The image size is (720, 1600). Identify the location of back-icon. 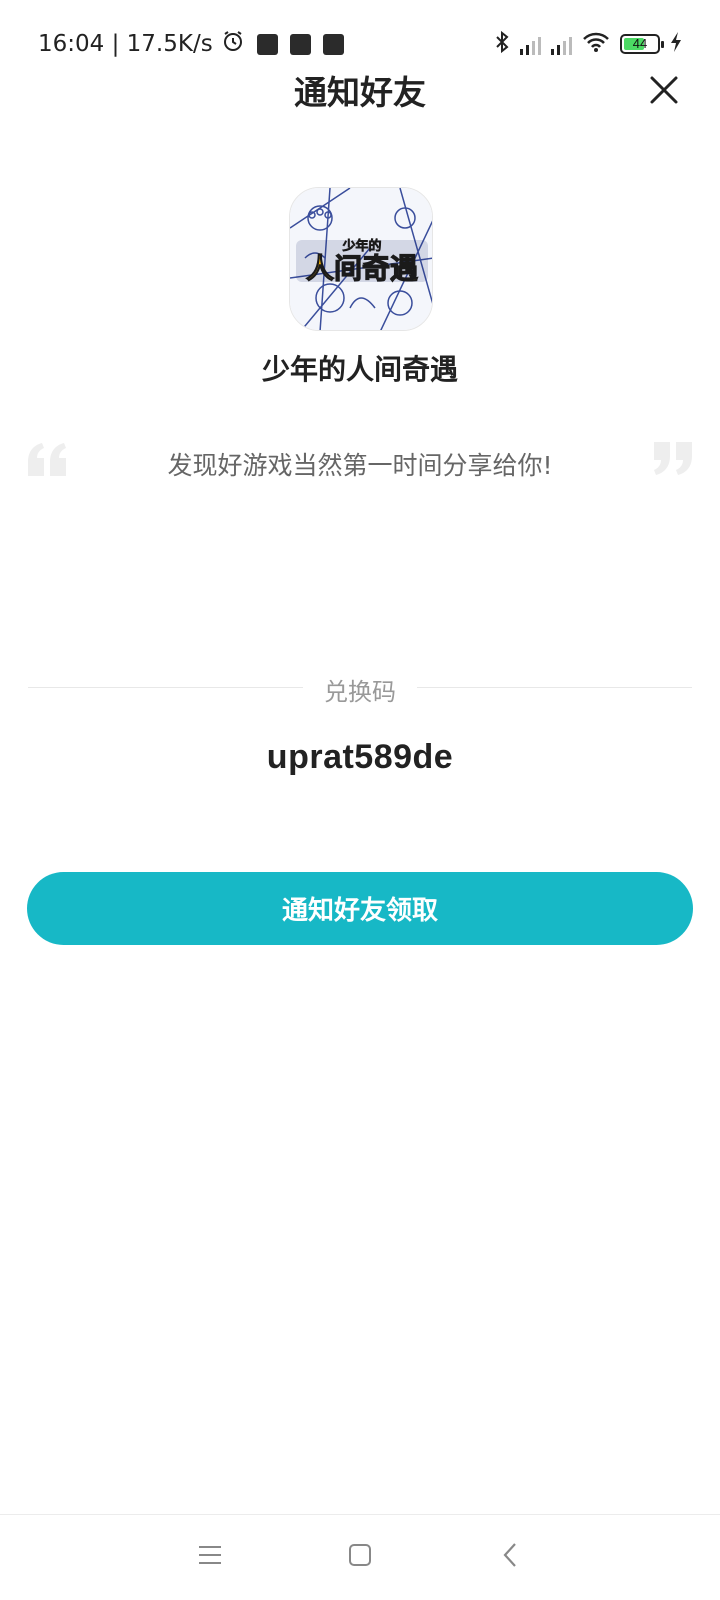
(510, 1557).